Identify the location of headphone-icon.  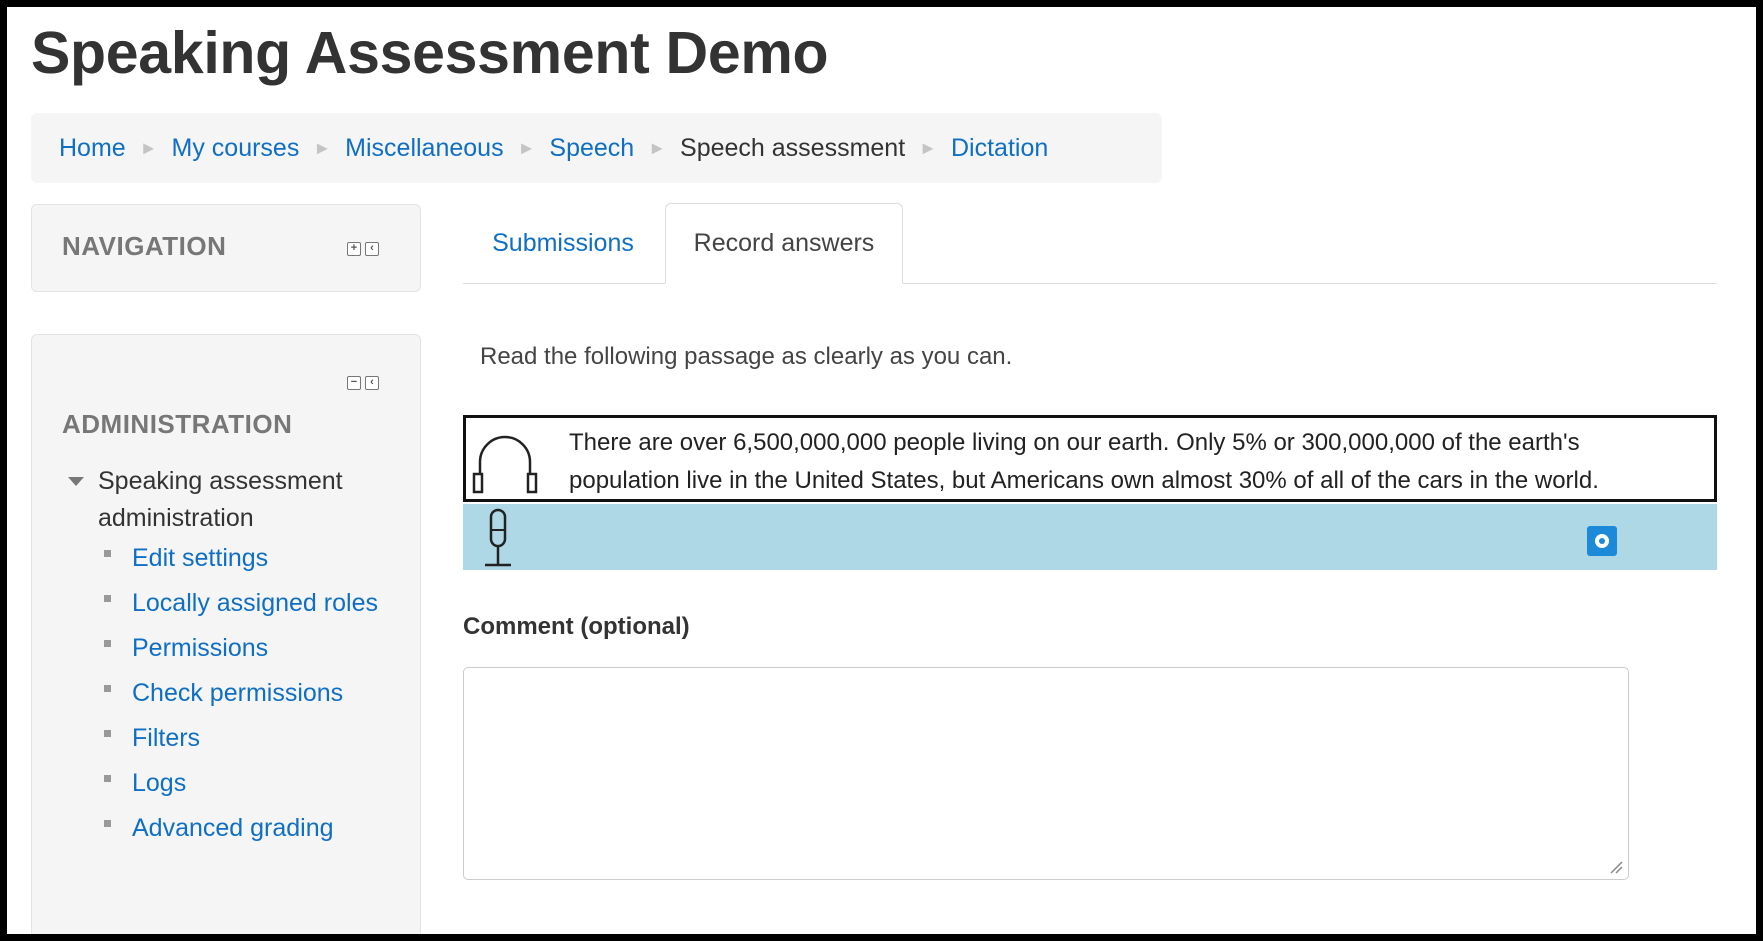
(505, 465).